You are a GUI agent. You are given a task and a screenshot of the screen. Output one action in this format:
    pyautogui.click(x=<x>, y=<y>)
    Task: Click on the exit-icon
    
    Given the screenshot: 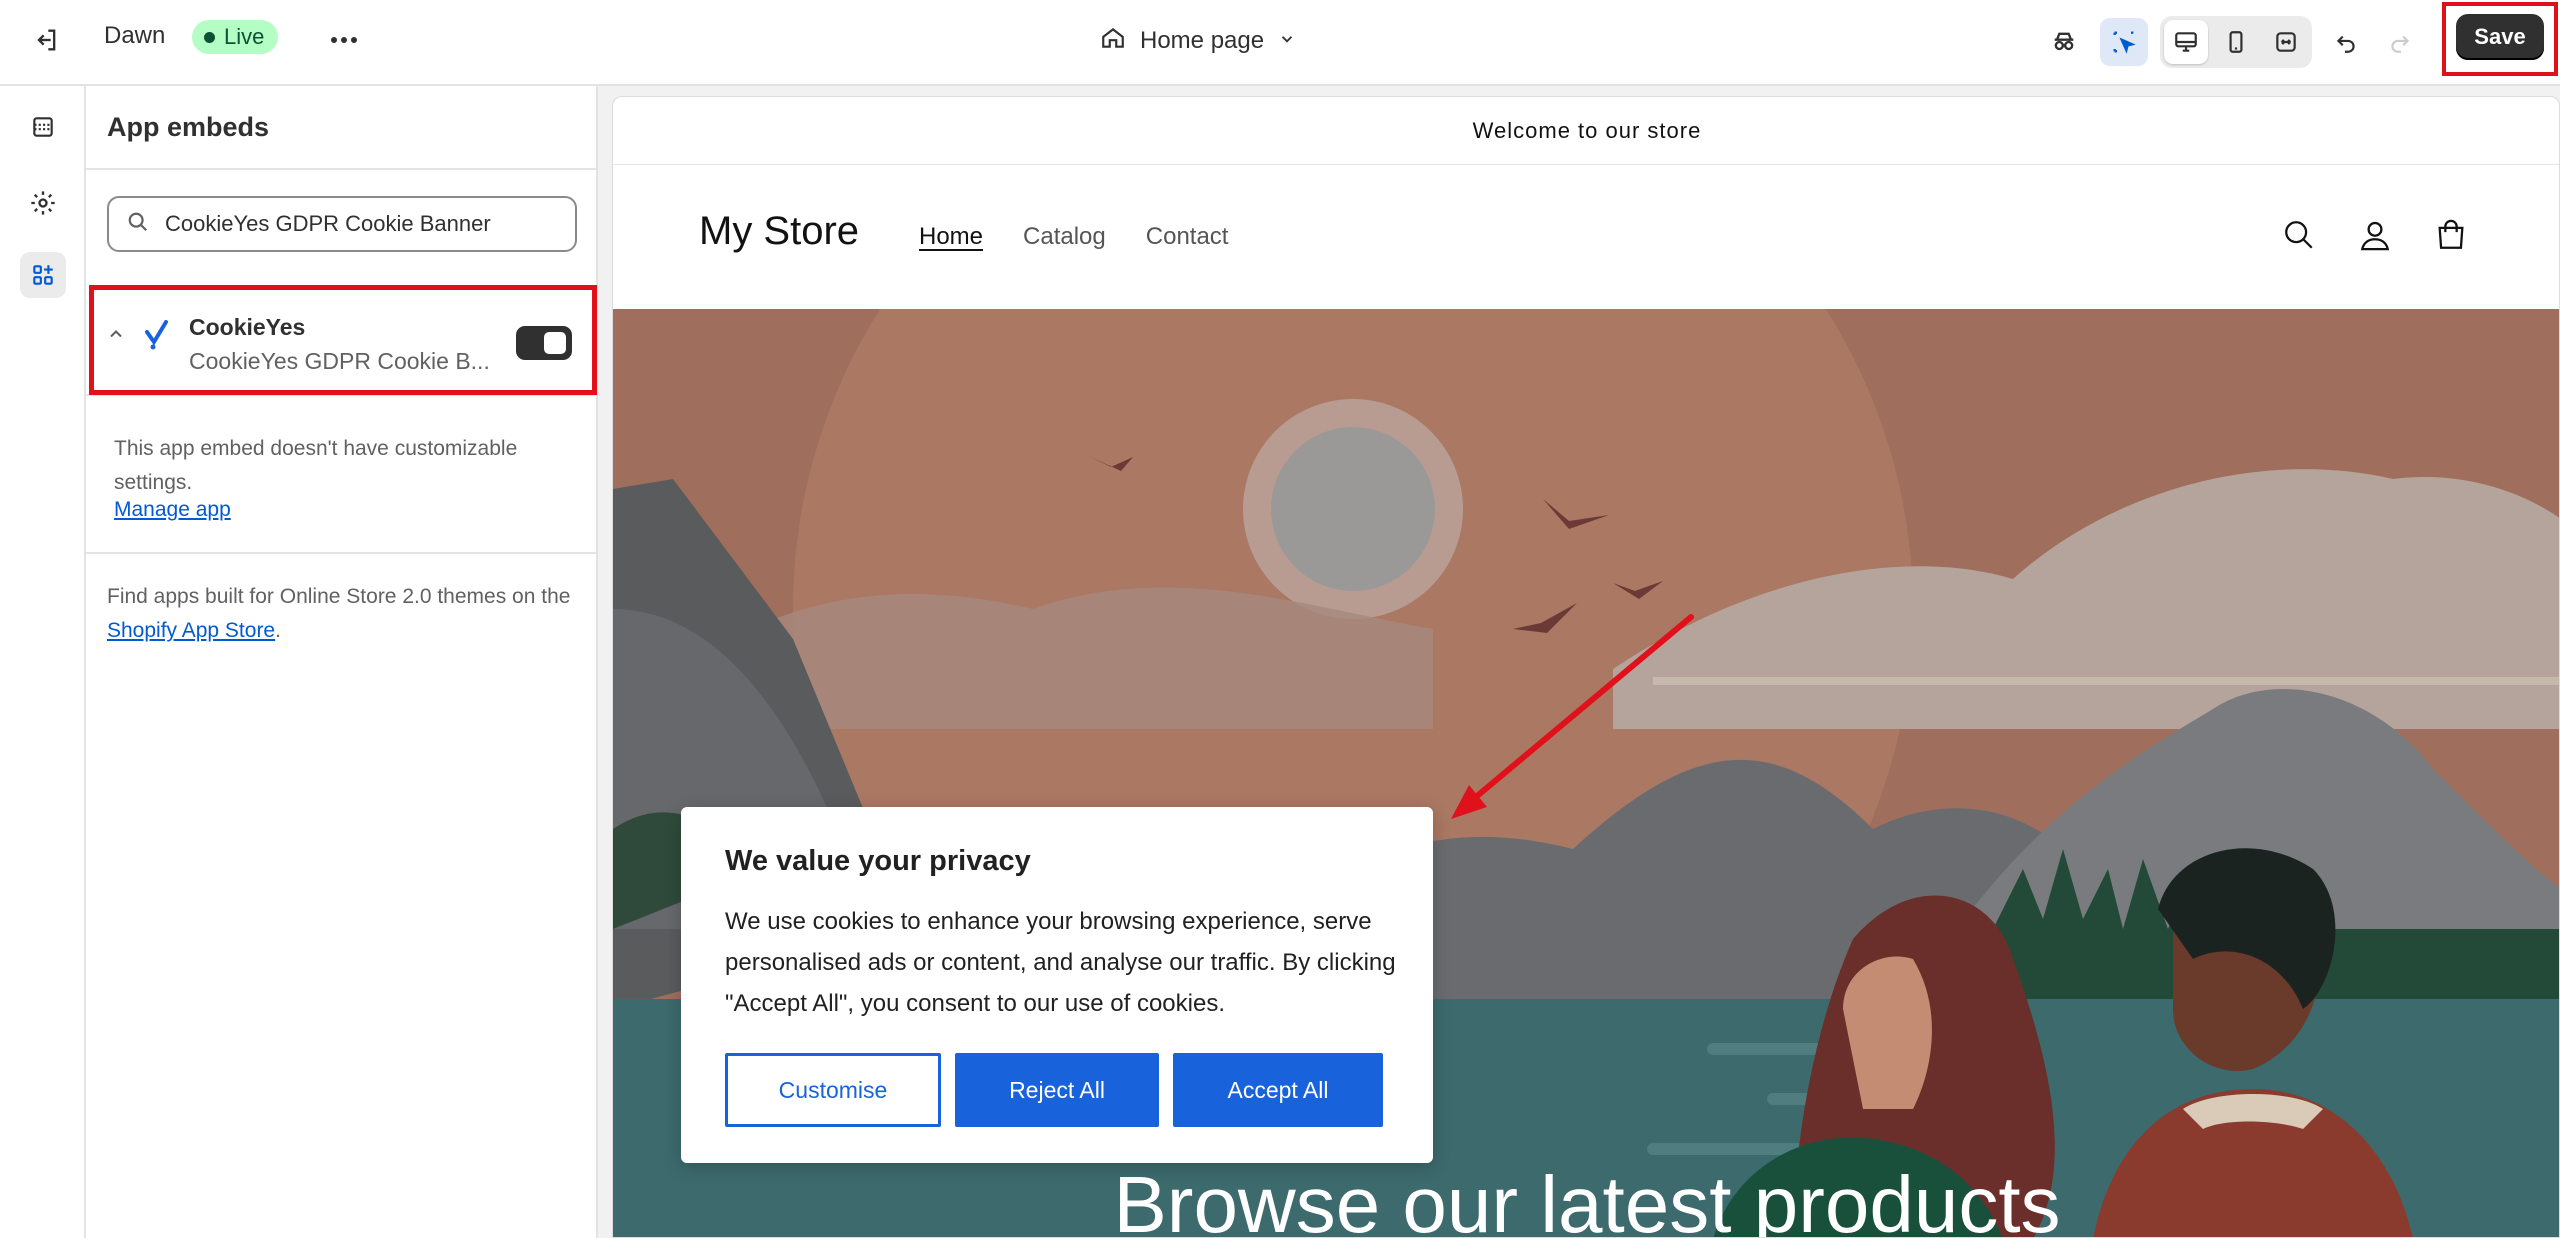 What is the action you would take?
    pyautogui.click(x=46, y=40)
    